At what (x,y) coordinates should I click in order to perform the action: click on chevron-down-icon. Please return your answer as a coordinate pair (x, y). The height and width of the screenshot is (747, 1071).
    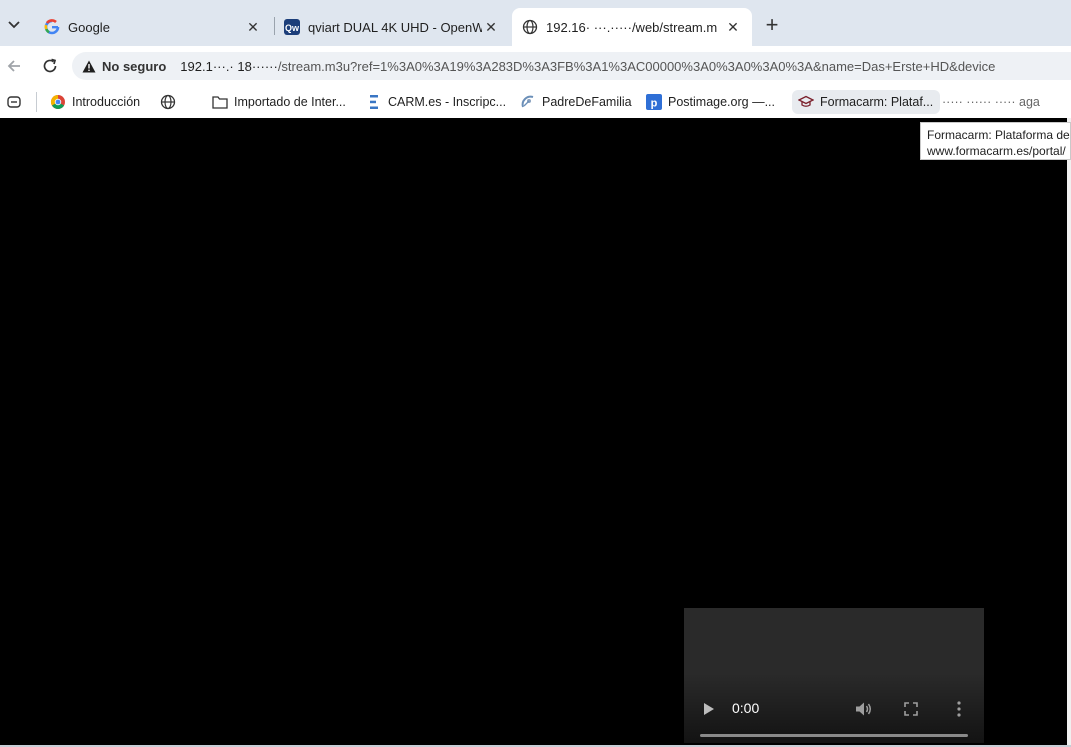
    Looking at the image, I should click on (14, 25).